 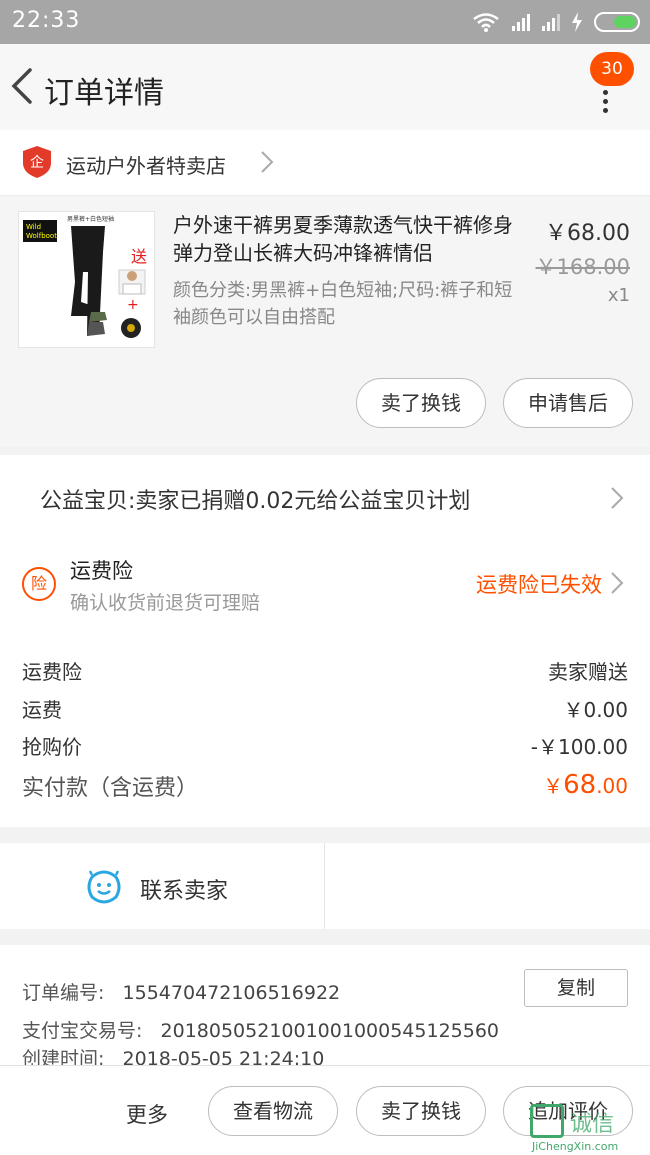 What do you see at coordinates (104, 887) in the screenshot?
I see `chat-smile-icon` at bounding box center [104, 887].